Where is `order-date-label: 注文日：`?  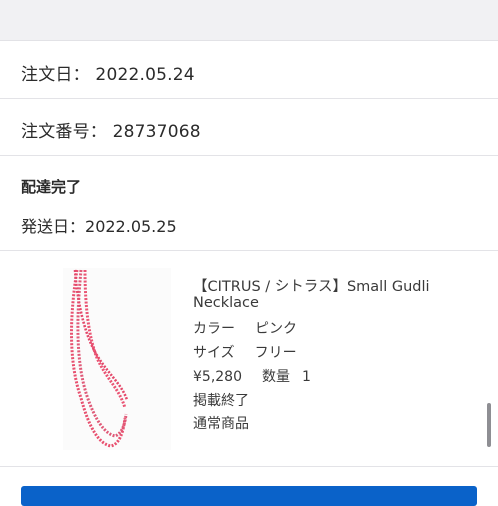 order-date-label: 注文日： is located at coordinates (55, 75).